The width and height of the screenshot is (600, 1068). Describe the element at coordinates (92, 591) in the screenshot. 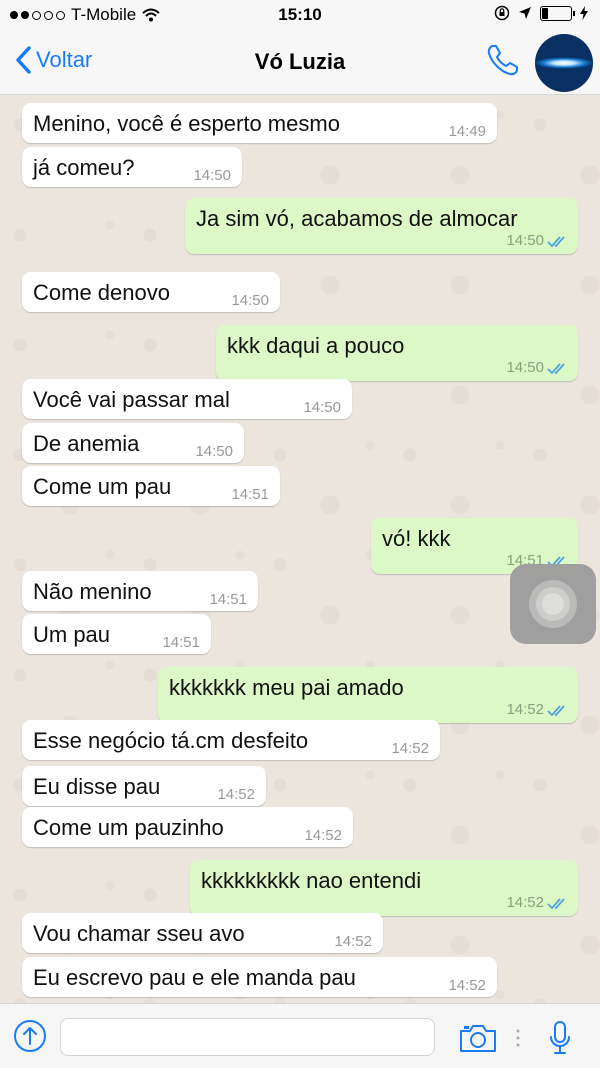

I see `message-text: Não menino` at that location.